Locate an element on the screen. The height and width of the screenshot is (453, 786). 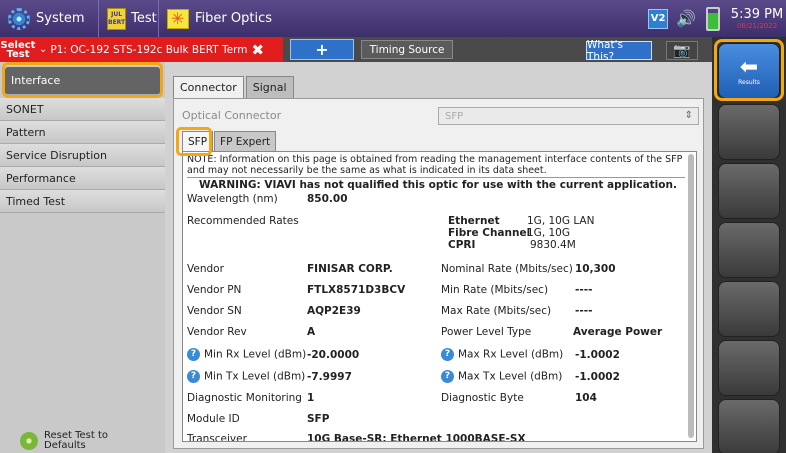
max-rx-label: Max Rx Level (dBm) is located at coordinates (511, 354).